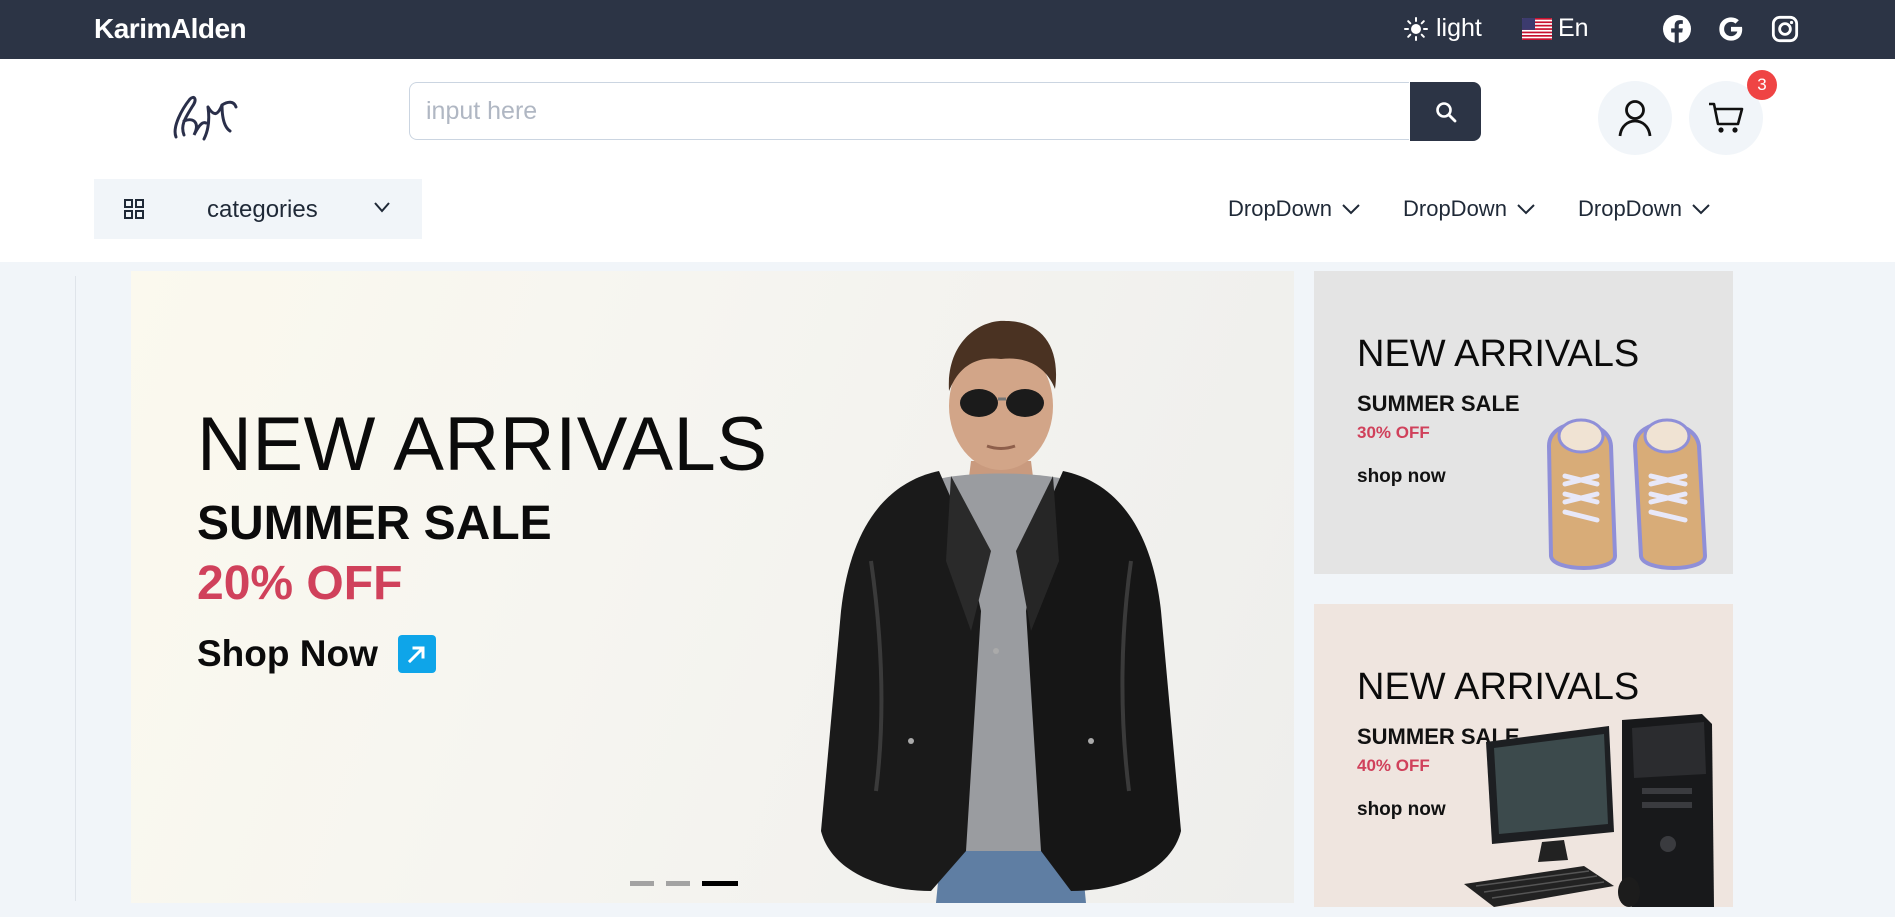 Image resolution: width=1895 pixels, height=917 pixels. I want to click on arrow-up-right-icon, so click(416, 654).